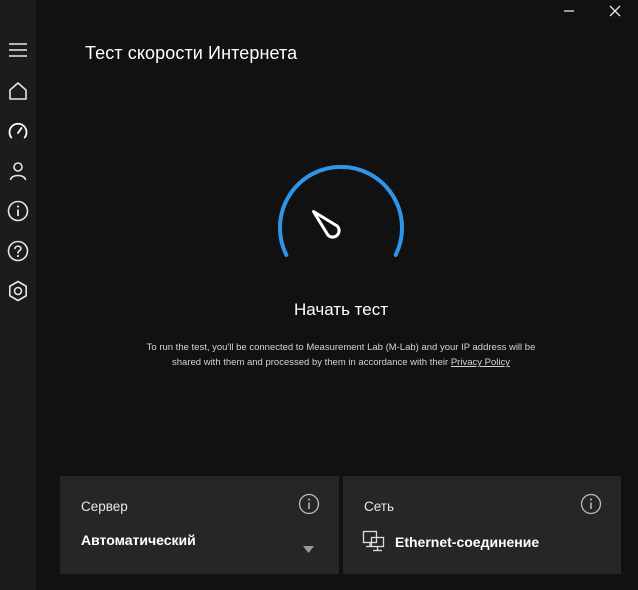  What do you see at coordinates (569, 11) in the screenshot?
I see `minimize-icon` at bounding box center [569, 11].